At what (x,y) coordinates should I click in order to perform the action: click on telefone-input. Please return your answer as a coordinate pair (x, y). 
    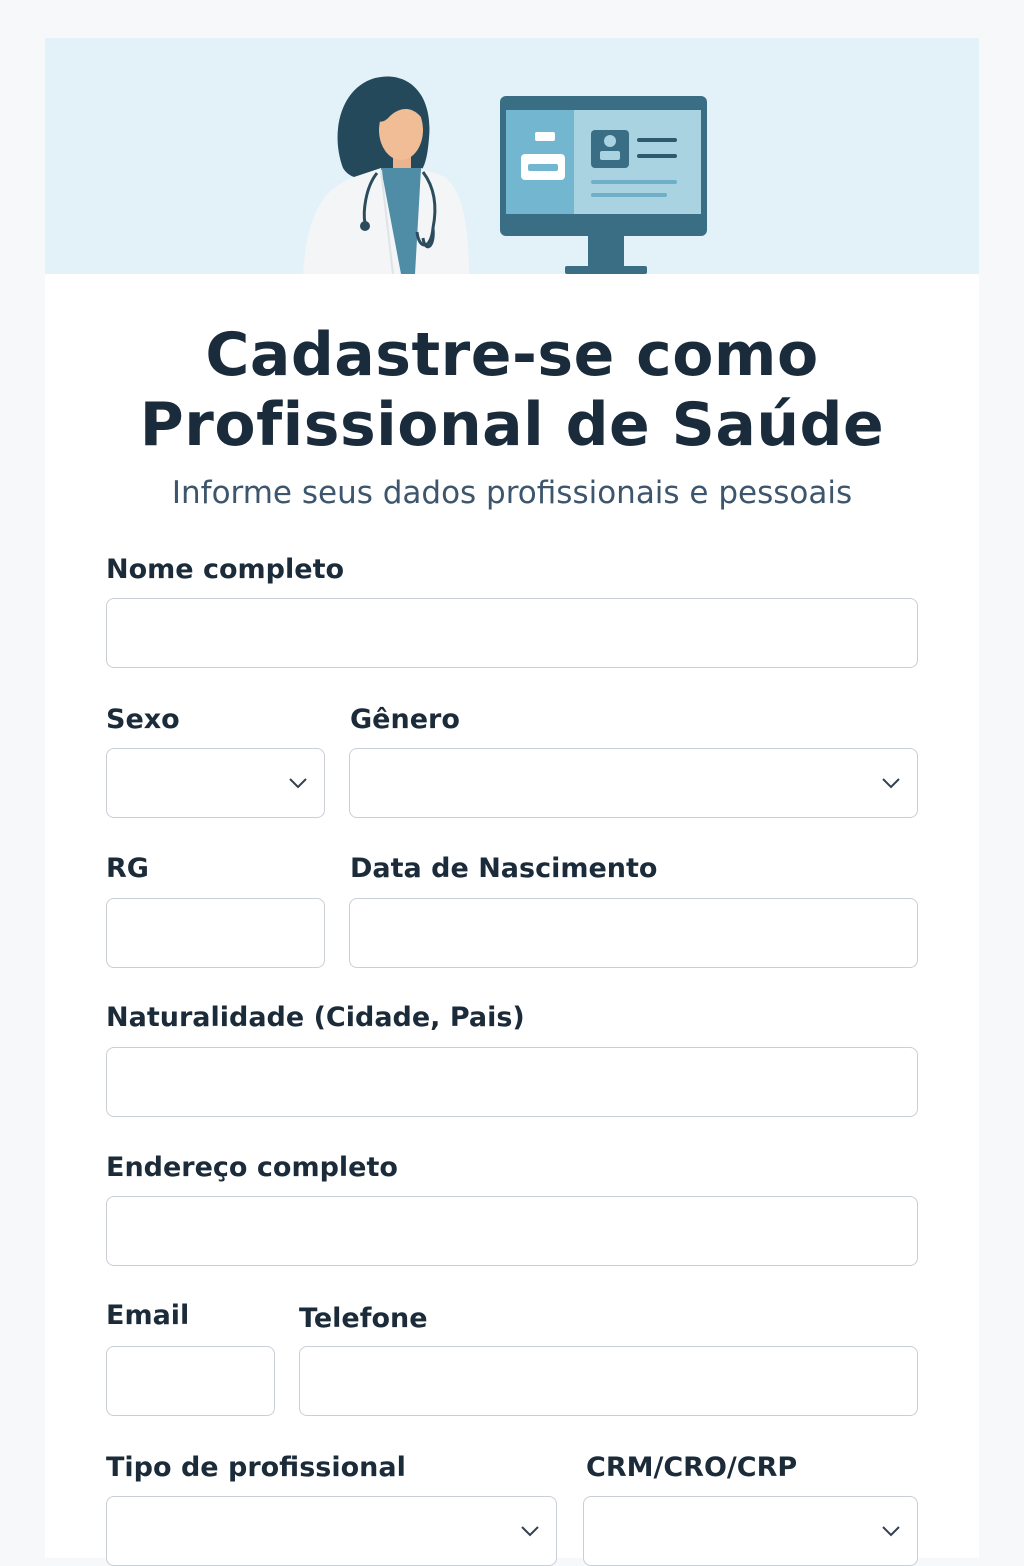
    Looking at the image, I should click on (608, 1381).